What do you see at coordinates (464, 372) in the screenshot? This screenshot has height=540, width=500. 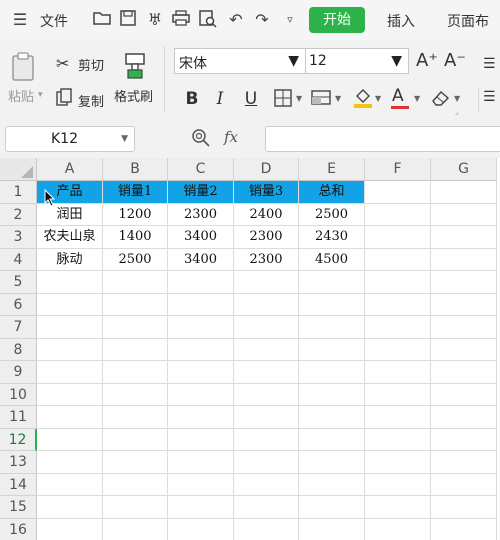 I see `cell-g9` at bounding box center [464, 372].